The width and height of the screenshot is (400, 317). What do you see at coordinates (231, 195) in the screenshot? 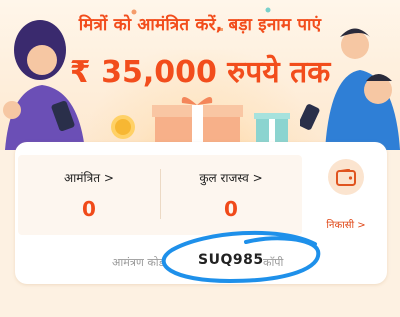
I see `revenue-stat: कुल राजस्व > 0` at bounding box center [231, 195].